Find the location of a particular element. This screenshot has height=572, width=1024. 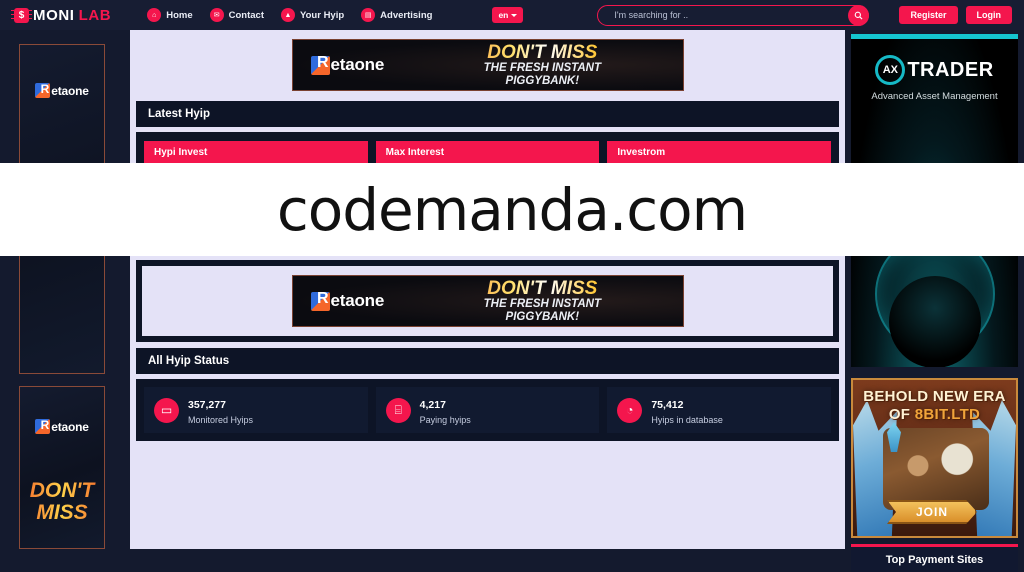

nav-item-your-hyip: ▲ Your Hyip is located at coordinates (312, 15).